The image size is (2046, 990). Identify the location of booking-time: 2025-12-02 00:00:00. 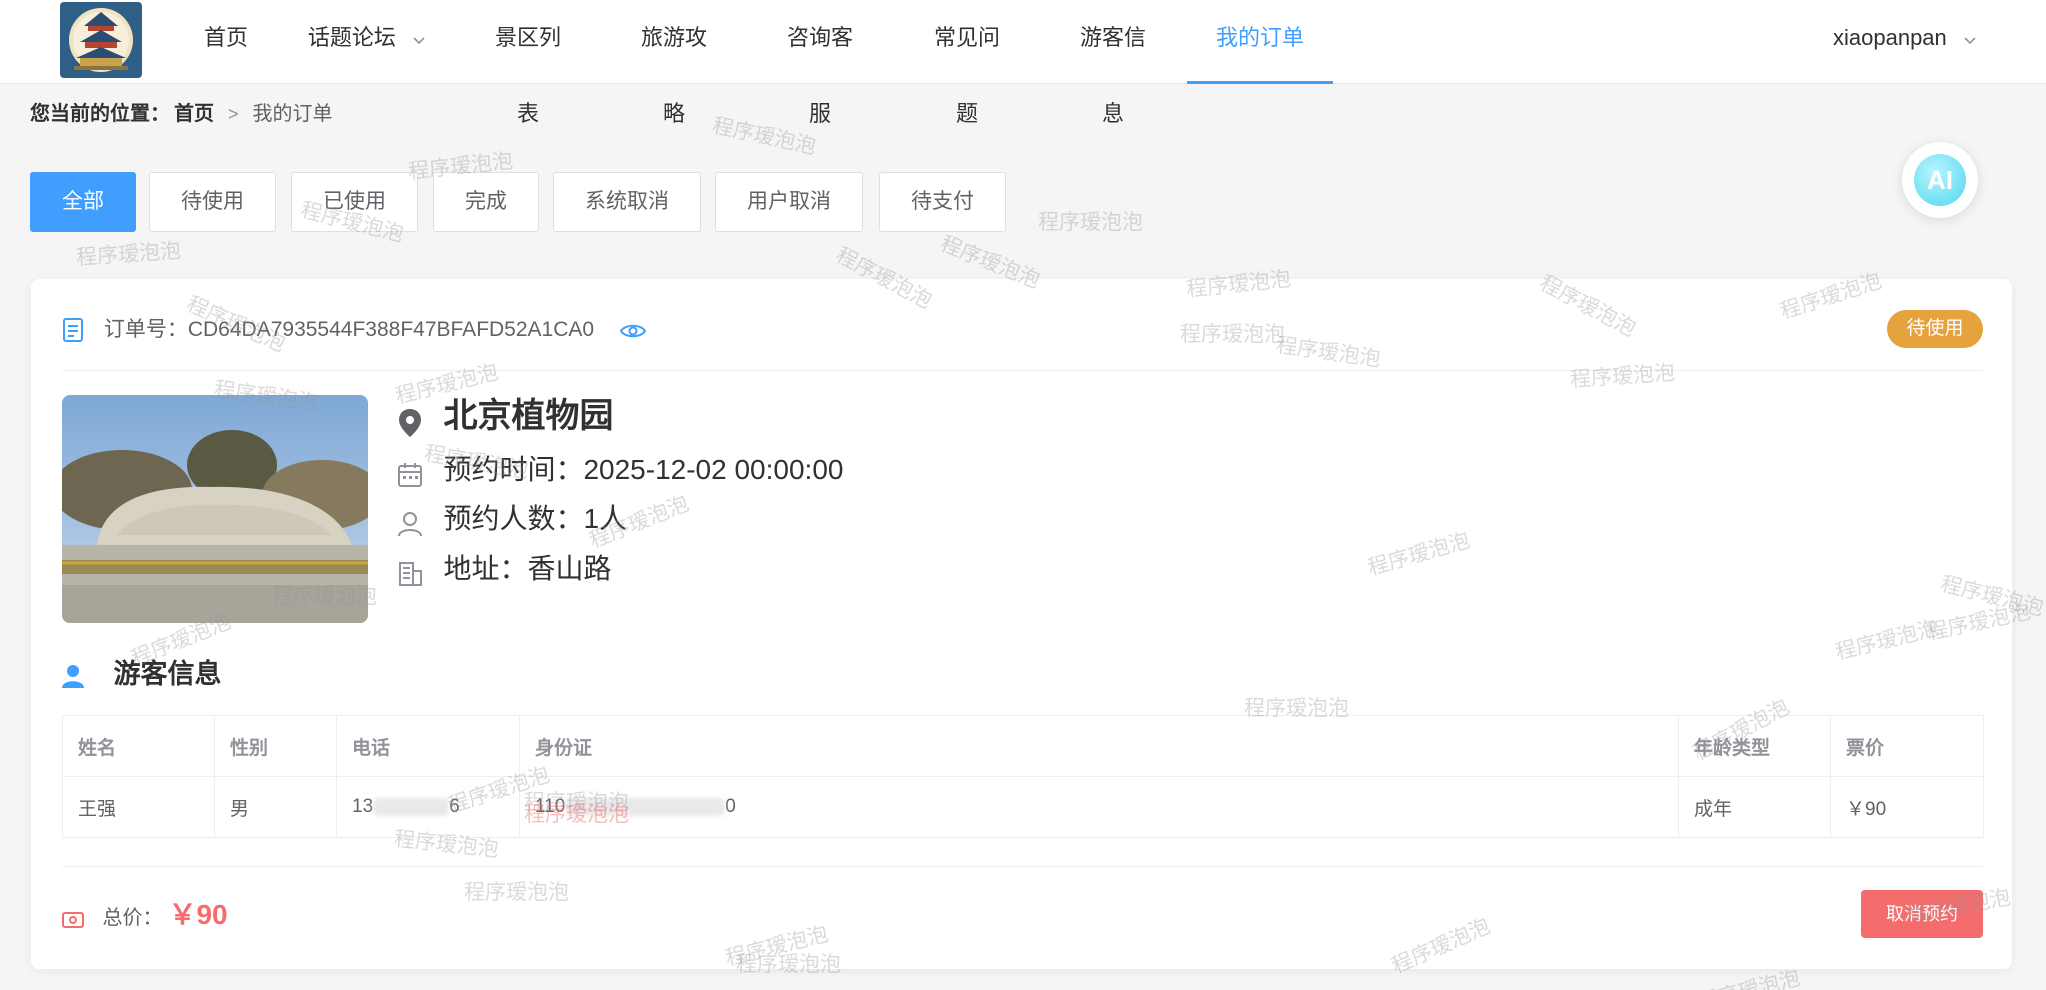
(713, 469).